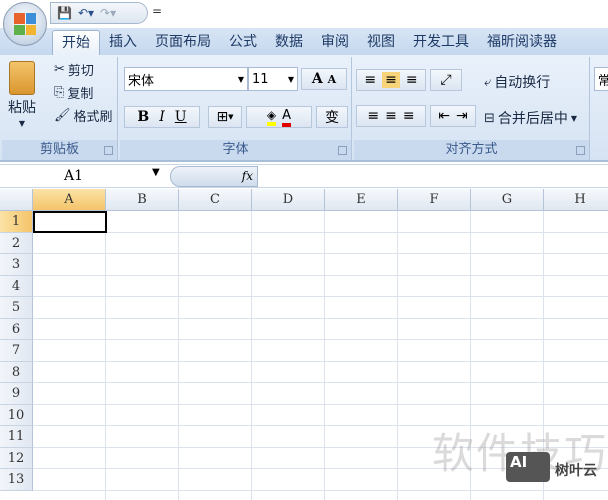 The height and width of the screenshot is (500, 608). I want to click on align-center-icon: ≡, so click(391, 116).